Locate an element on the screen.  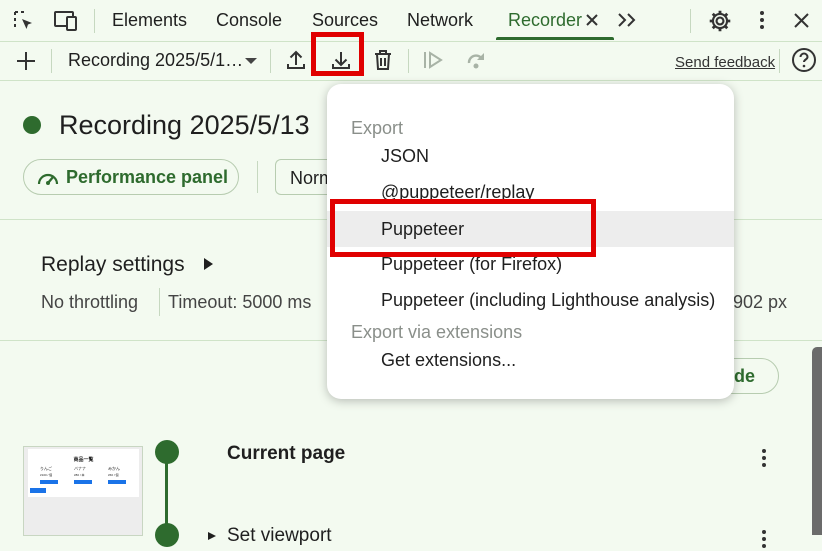
recording-status-dot is located at coordinates (32, 125).